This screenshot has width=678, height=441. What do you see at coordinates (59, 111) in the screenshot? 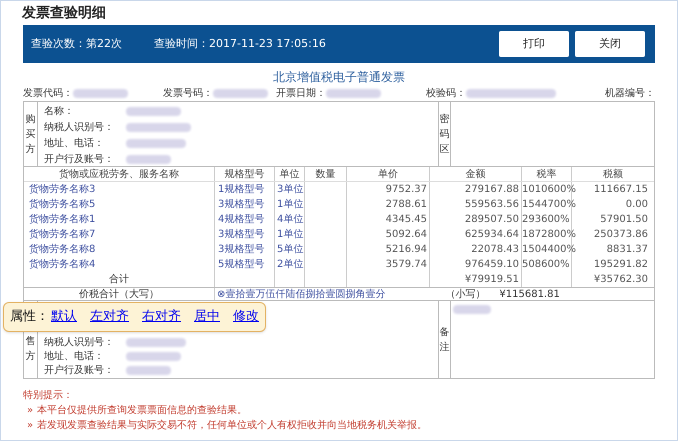
I see `field-label: 名称：` at bounding box center [59, 111].